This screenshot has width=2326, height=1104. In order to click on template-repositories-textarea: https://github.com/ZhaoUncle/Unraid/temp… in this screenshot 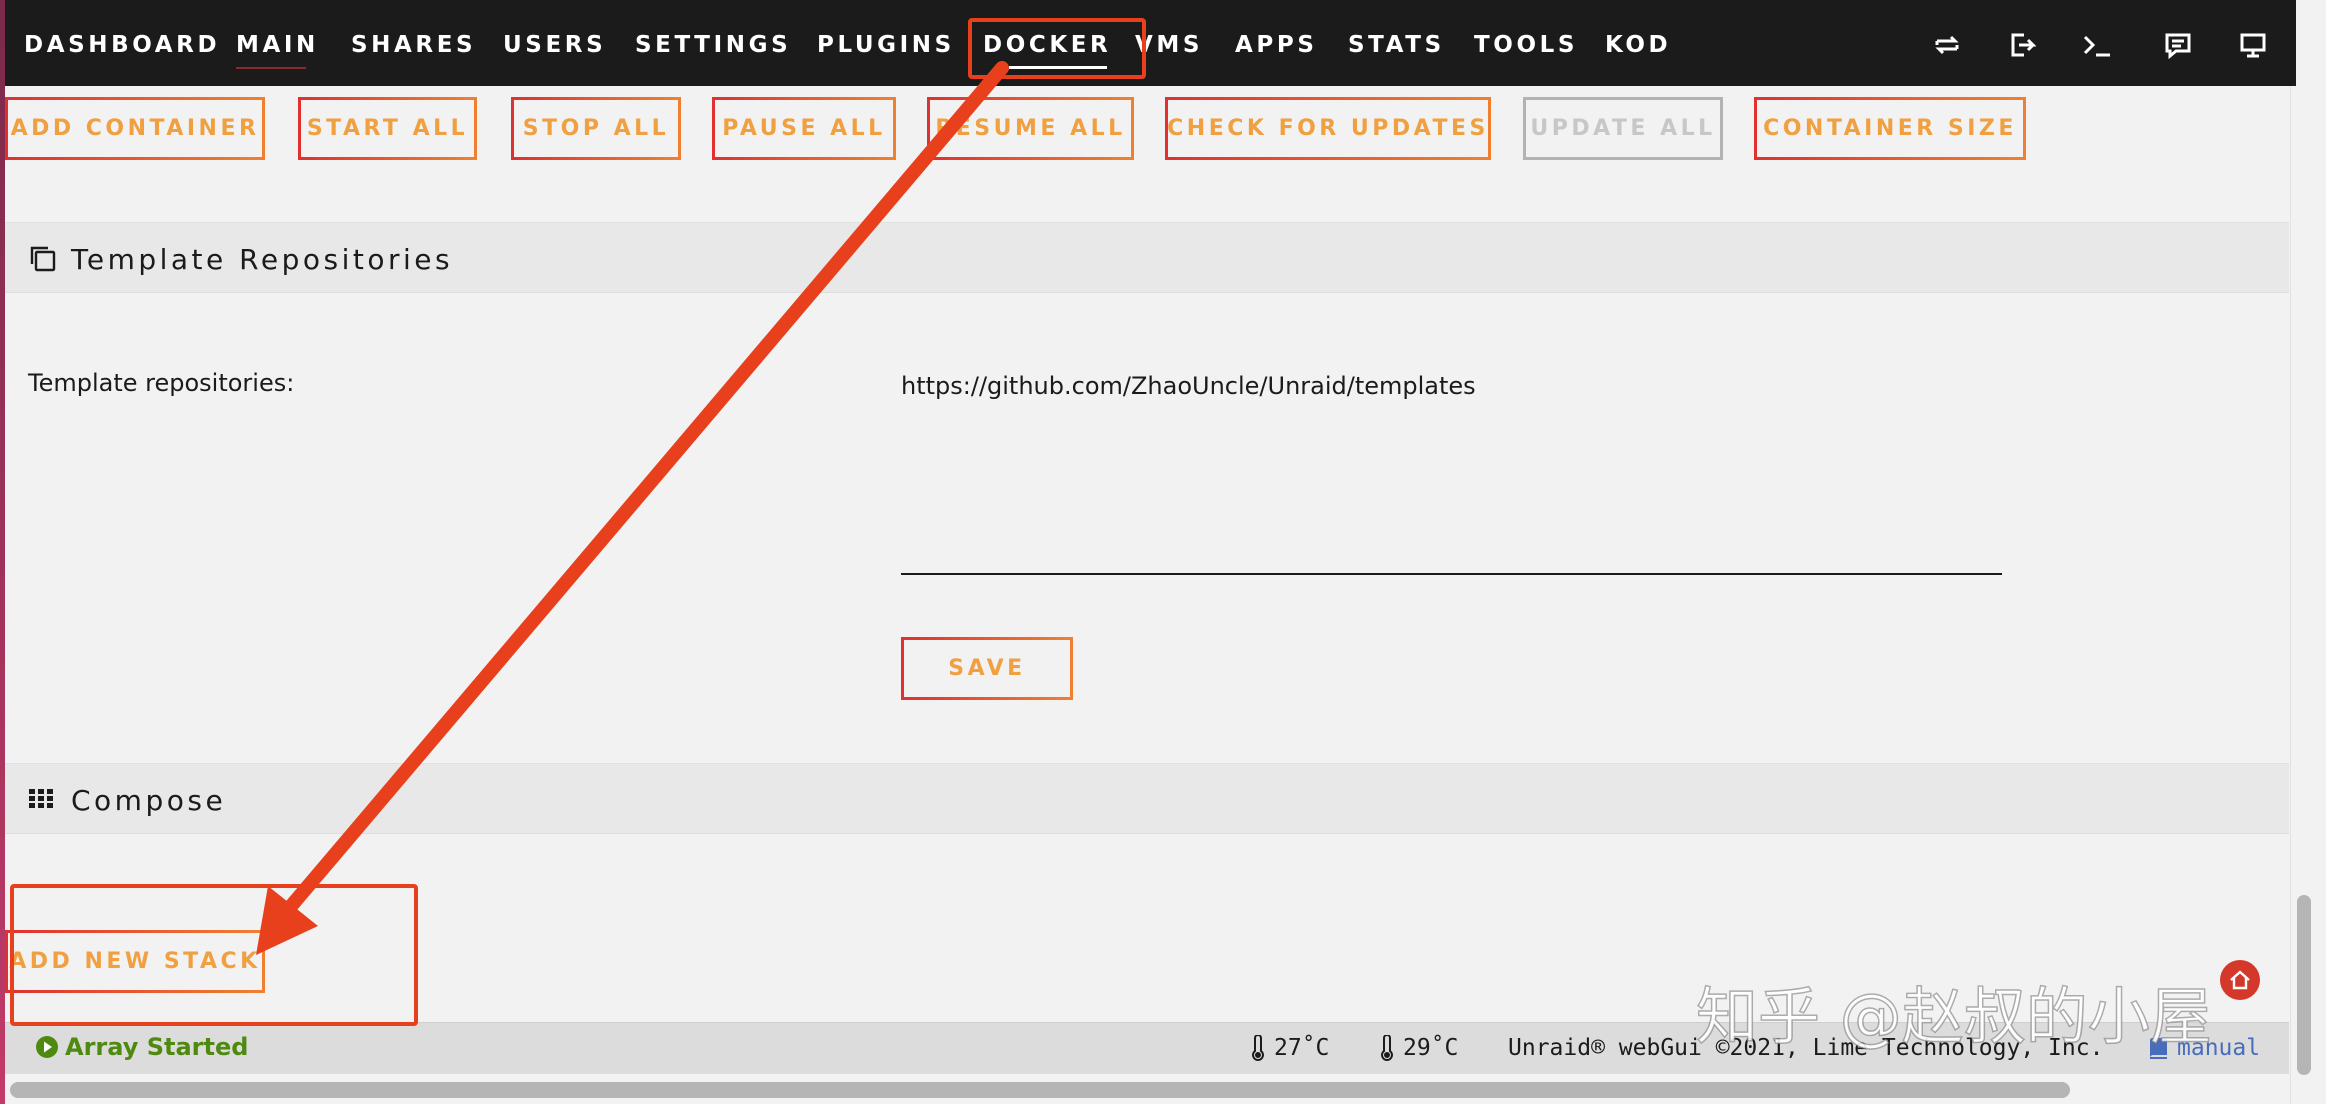, I will do `click(1188, 386)`.